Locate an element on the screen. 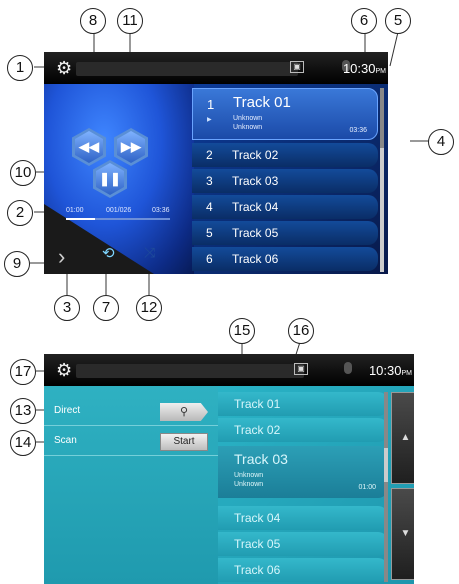 This screenshot has height=584, width=459. triangle-down-icon: ▼ is located at coordinates (405, 533).